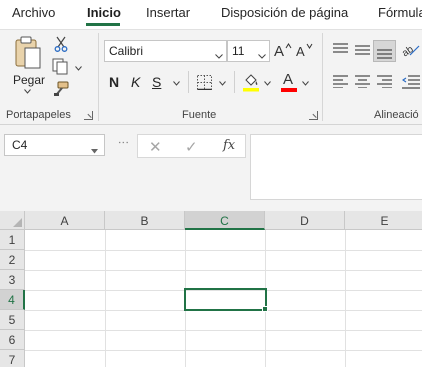 This screenshot has width=422, height=367. I want to click on borders-dropdown-icon, so click(222, 83).